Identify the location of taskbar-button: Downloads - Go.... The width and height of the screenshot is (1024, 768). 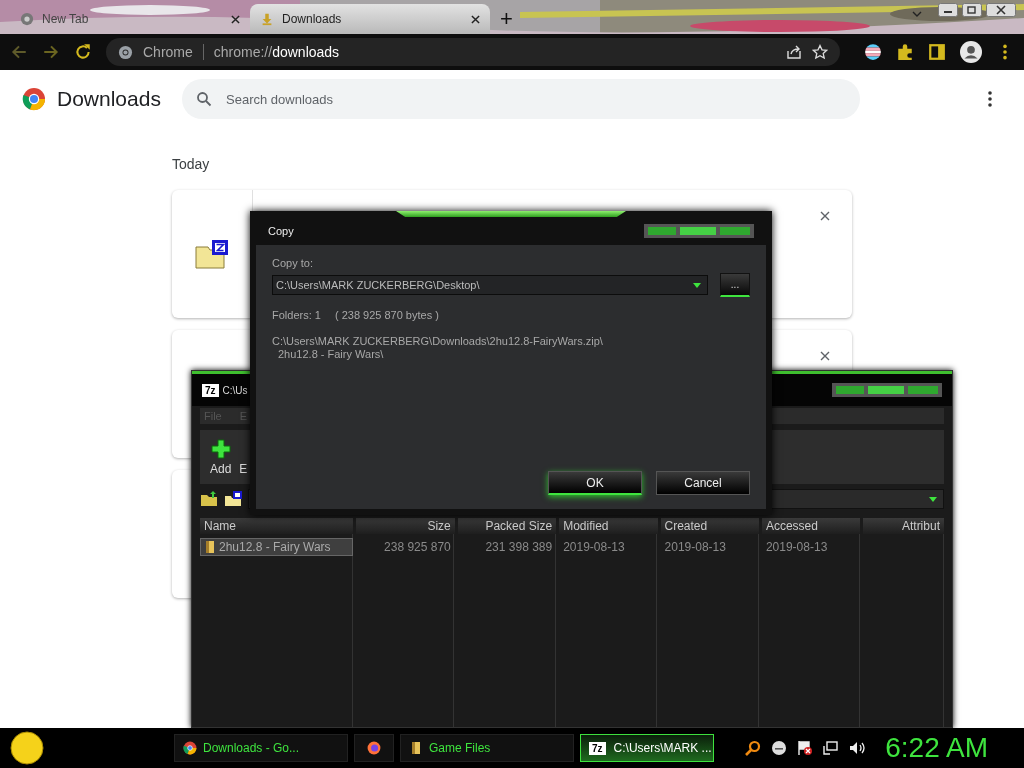
(261, 748).